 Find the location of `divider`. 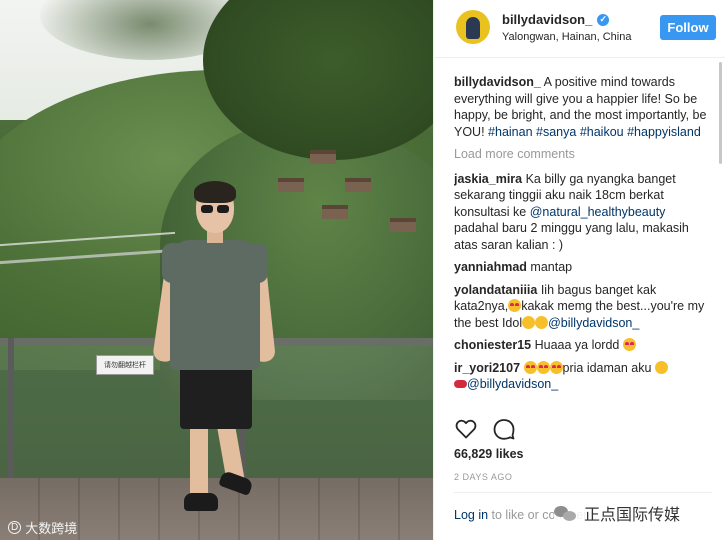

divider is located at coordinates (583, 492).